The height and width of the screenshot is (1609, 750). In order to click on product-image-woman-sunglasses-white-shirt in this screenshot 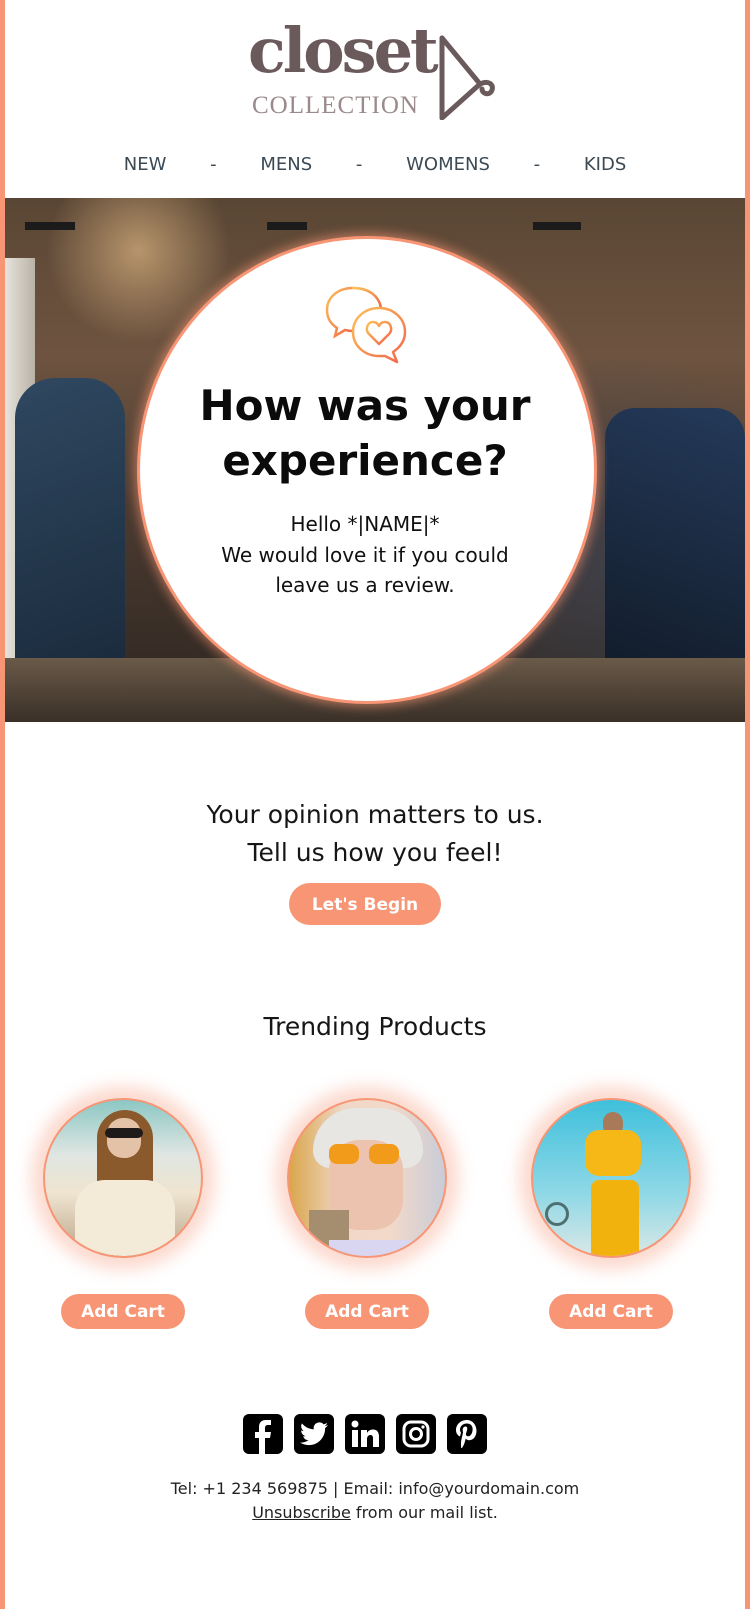, I will do `click(123, 1178)`.